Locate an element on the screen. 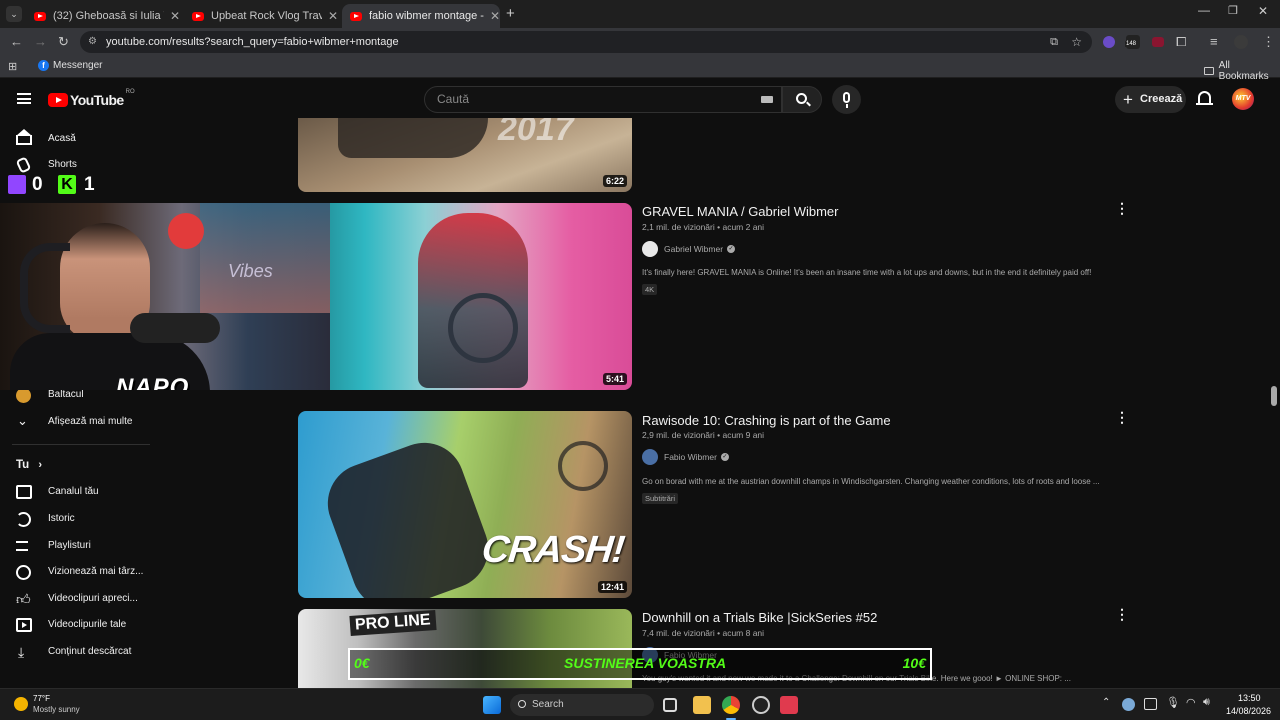 The height and width of the screenshot is (720, 1280). tab-search-icon: ⌄ is located at coordinates (14, 14).